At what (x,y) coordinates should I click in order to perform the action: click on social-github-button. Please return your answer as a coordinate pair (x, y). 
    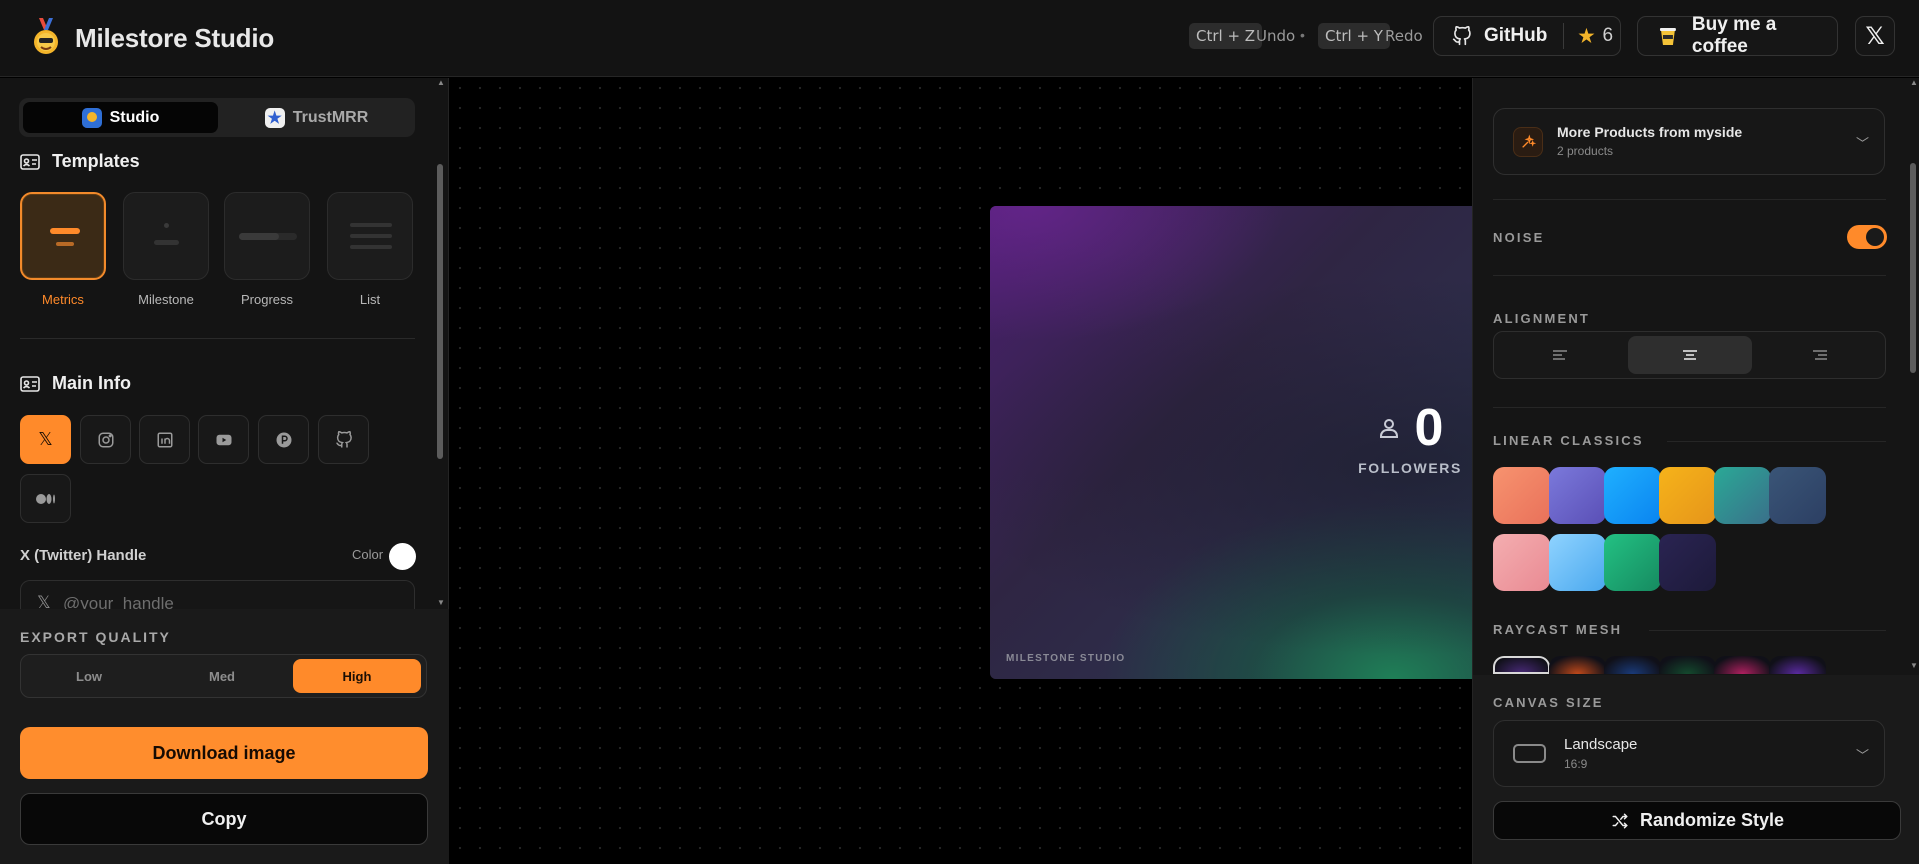
    Looking at the image, I should click on (343, 439).